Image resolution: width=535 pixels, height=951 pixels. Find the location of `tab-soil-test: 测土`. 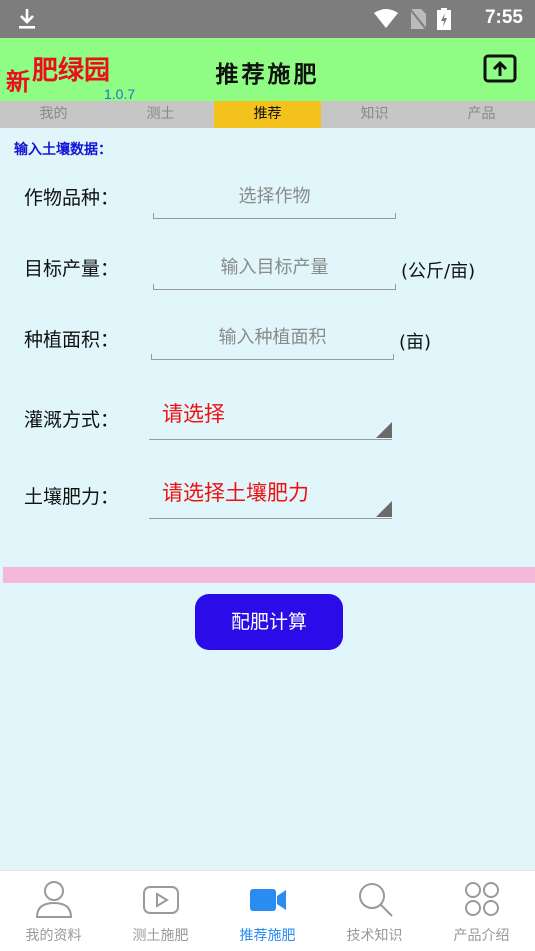

tab-soil-test: 测土 is located at coordinates (160, 114).